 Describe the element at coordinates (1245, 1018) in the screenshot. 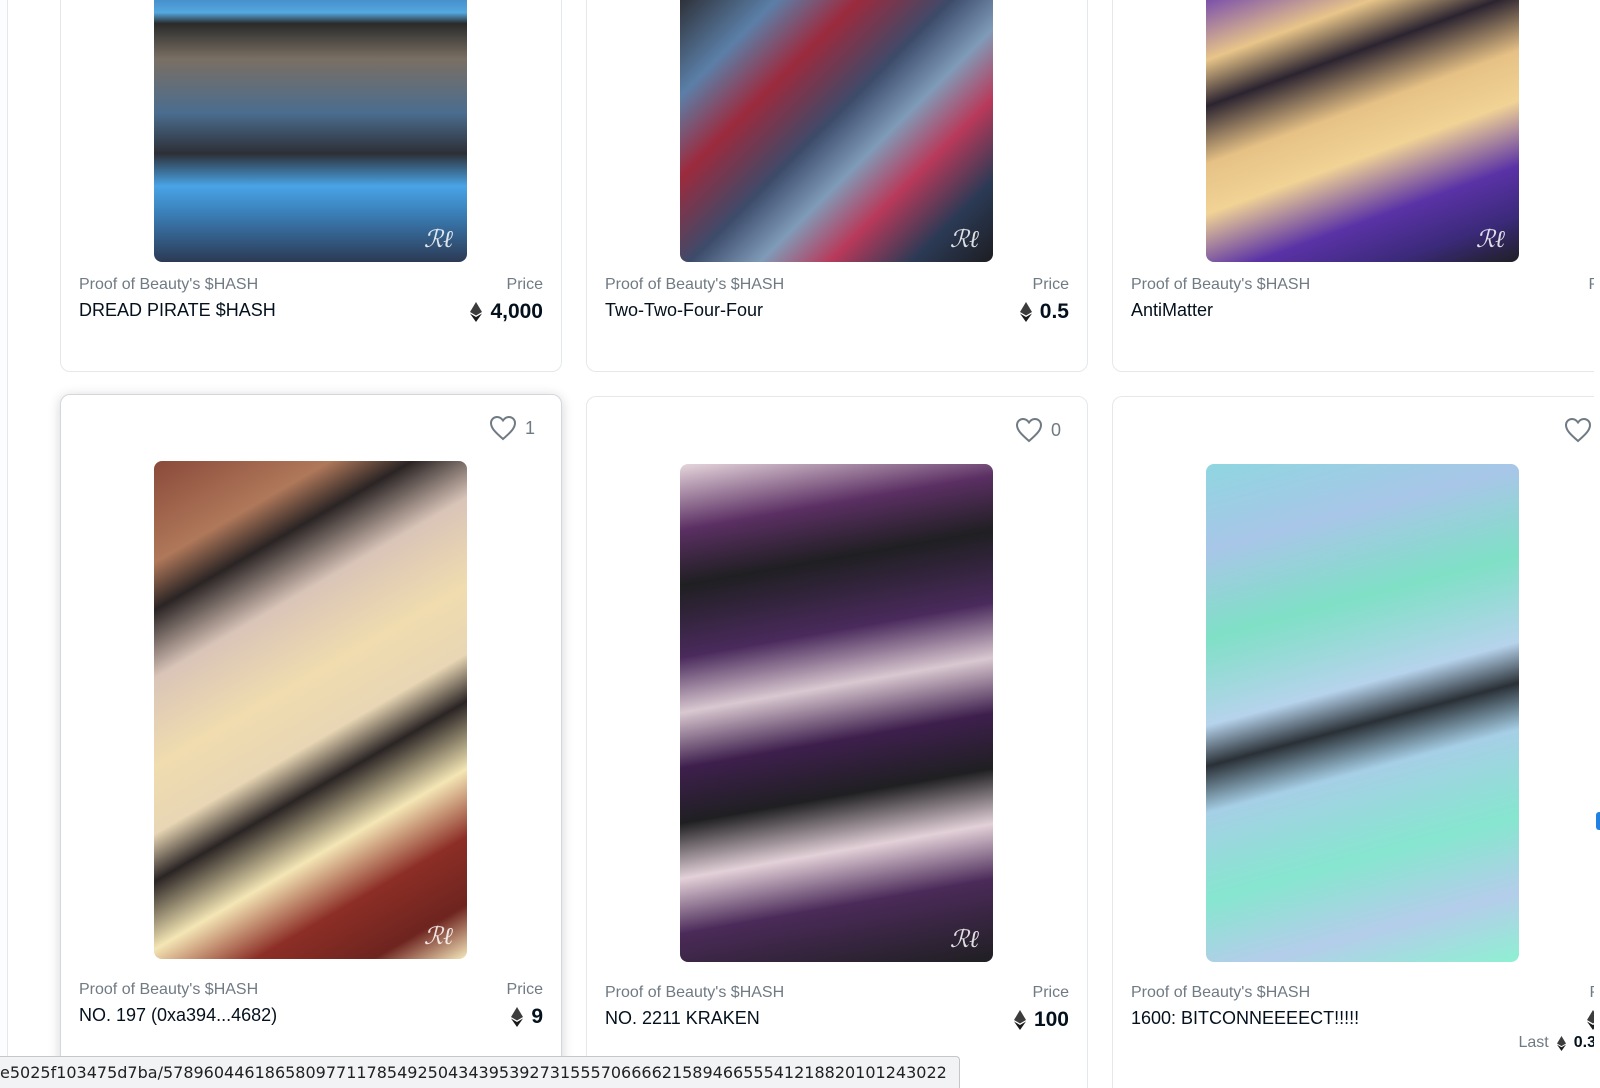

I see `asset-name: 1600: BITCONNEEEECT!!!!!` at that location.